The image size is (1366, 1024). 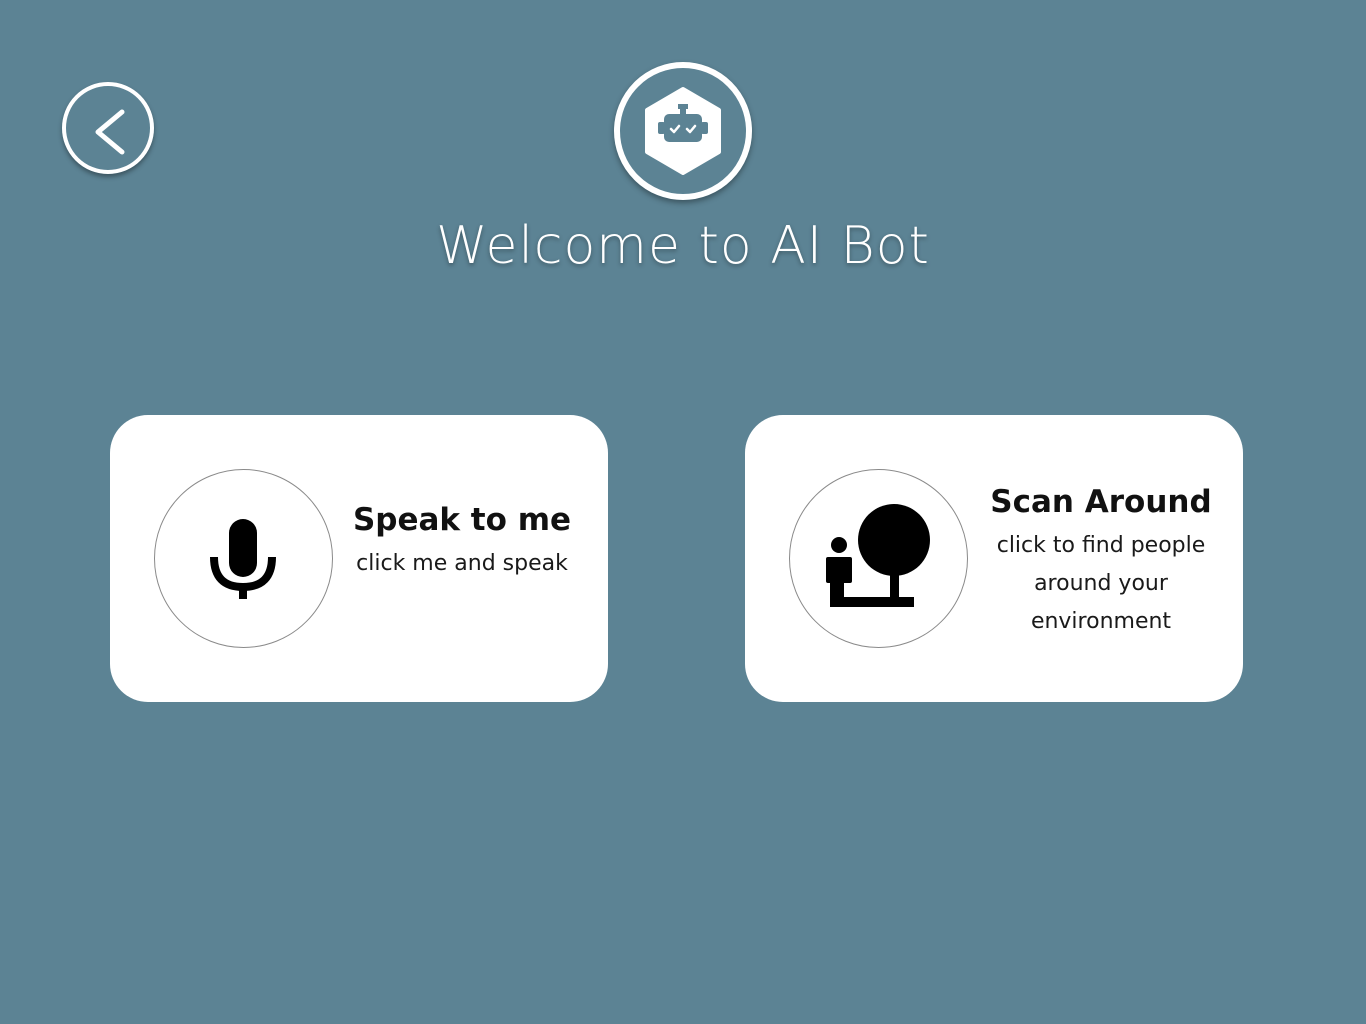 I want to click on chevron-left-icon, so click(x=110, y=132).